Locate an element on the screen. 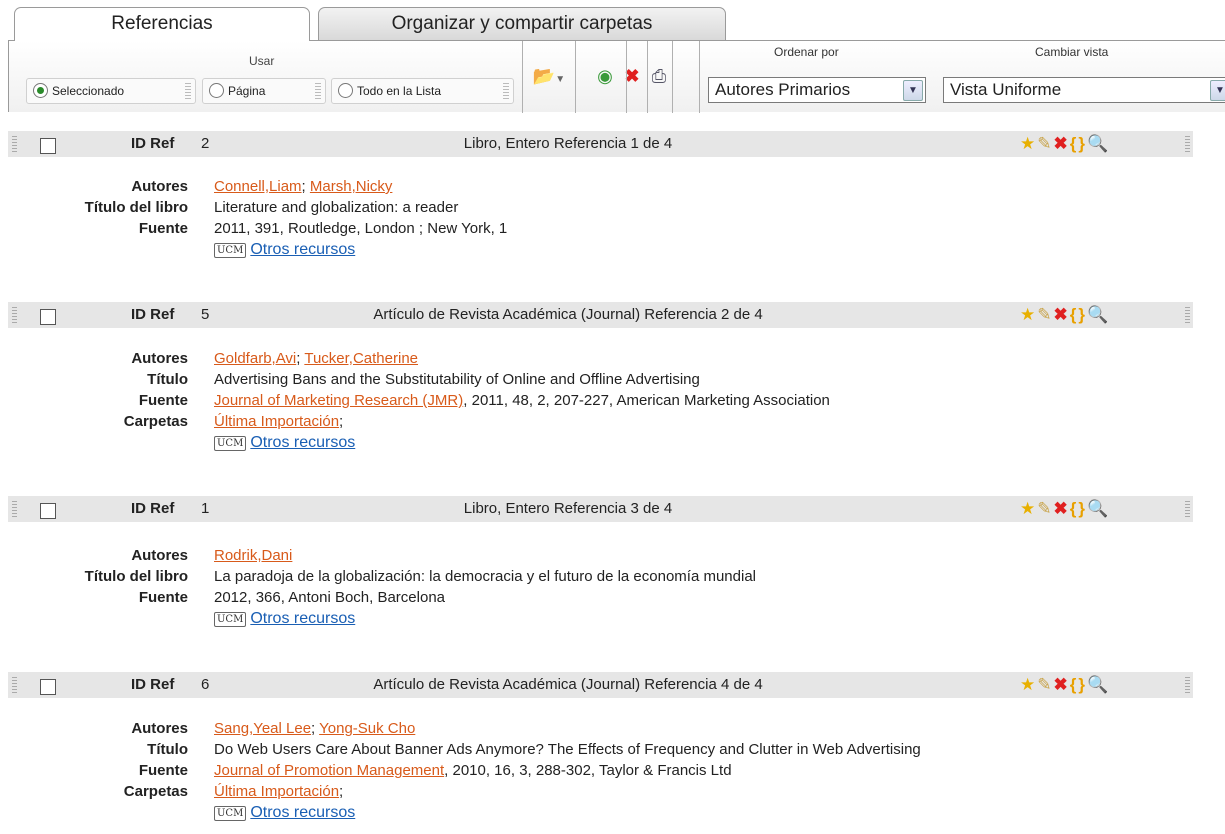 The image size is (1225, 834). author-link: Yong-Suk Cho is located at coordinates (367, 728).